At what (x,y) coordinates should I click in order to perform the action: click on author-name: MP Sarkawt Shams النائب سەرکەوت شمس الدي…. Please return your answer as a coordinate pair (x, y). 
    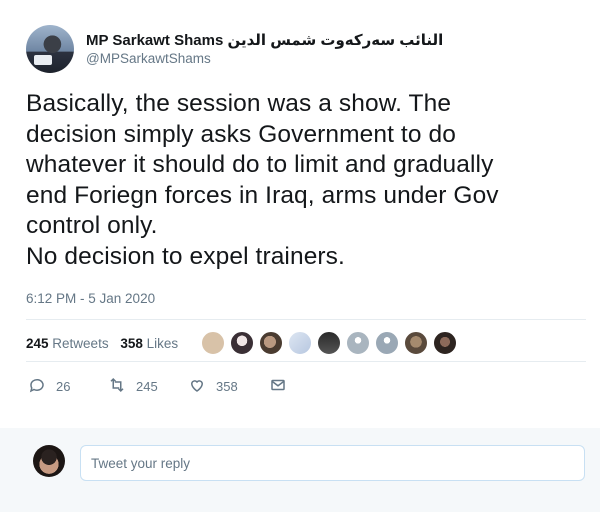
    Looking at the image, I should click on (264, 40).